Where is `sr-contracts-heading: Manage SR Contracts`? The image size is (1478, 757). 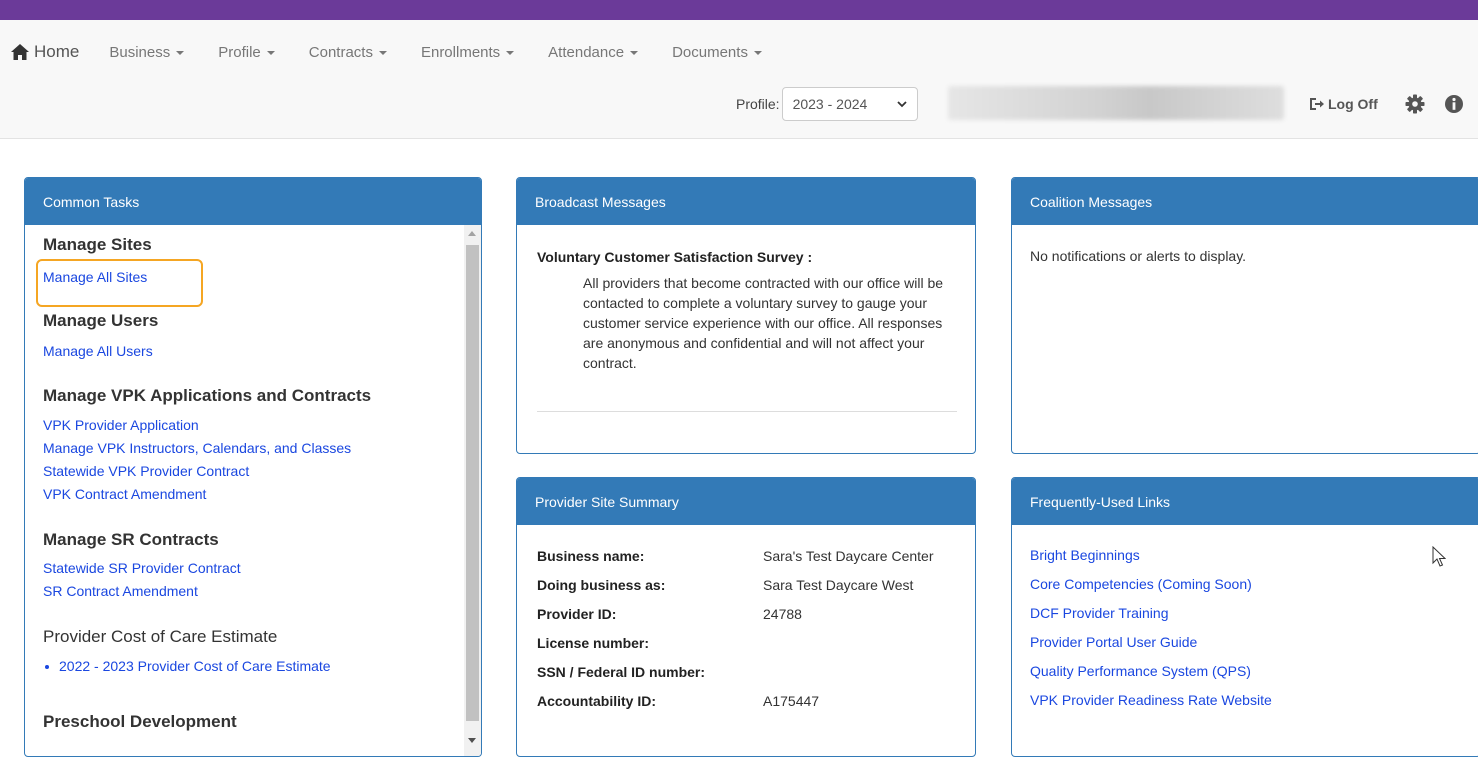 sr-contracts-heading: Manage SR Contracts is located at coordinates (131, 539).